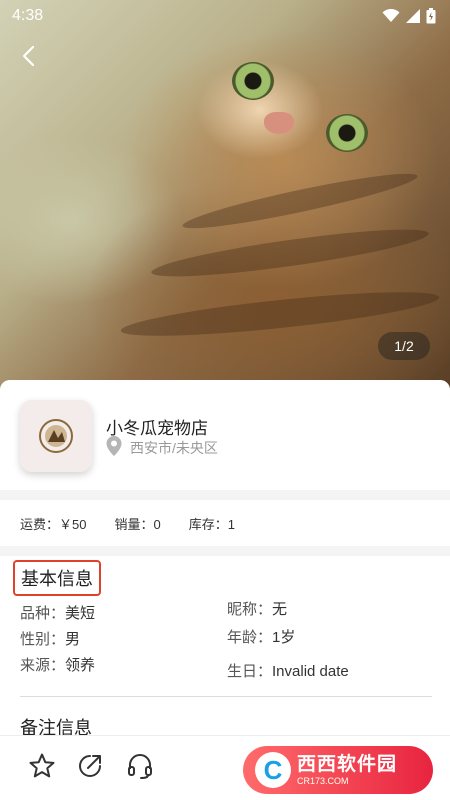  I want to click on section-divider, so click(226, 696).